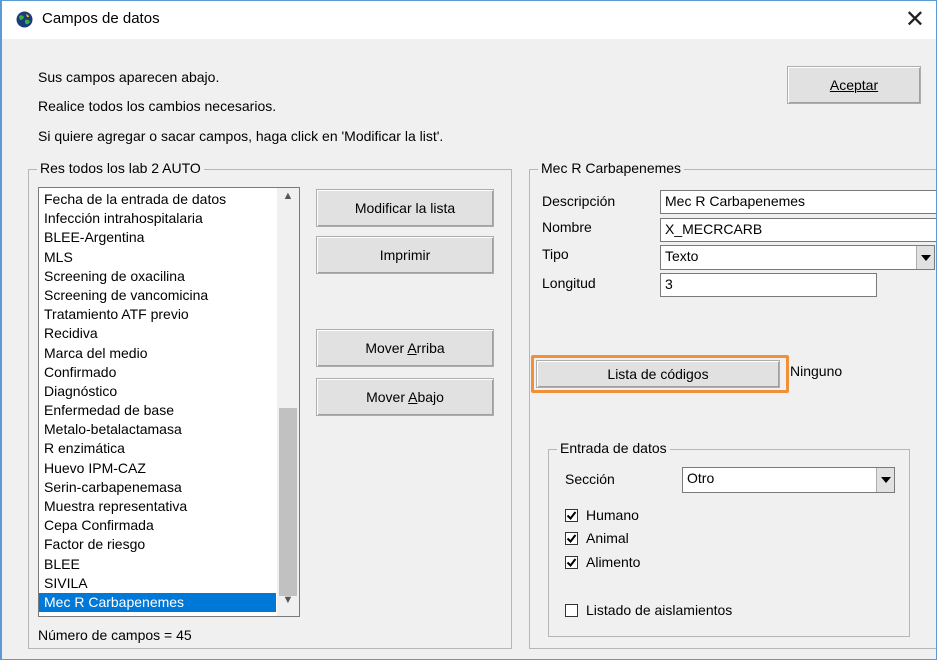 This screenshot has width=937, height=660. I want to click on list-scrollbar: ▲ ▼, so click(288, 402).